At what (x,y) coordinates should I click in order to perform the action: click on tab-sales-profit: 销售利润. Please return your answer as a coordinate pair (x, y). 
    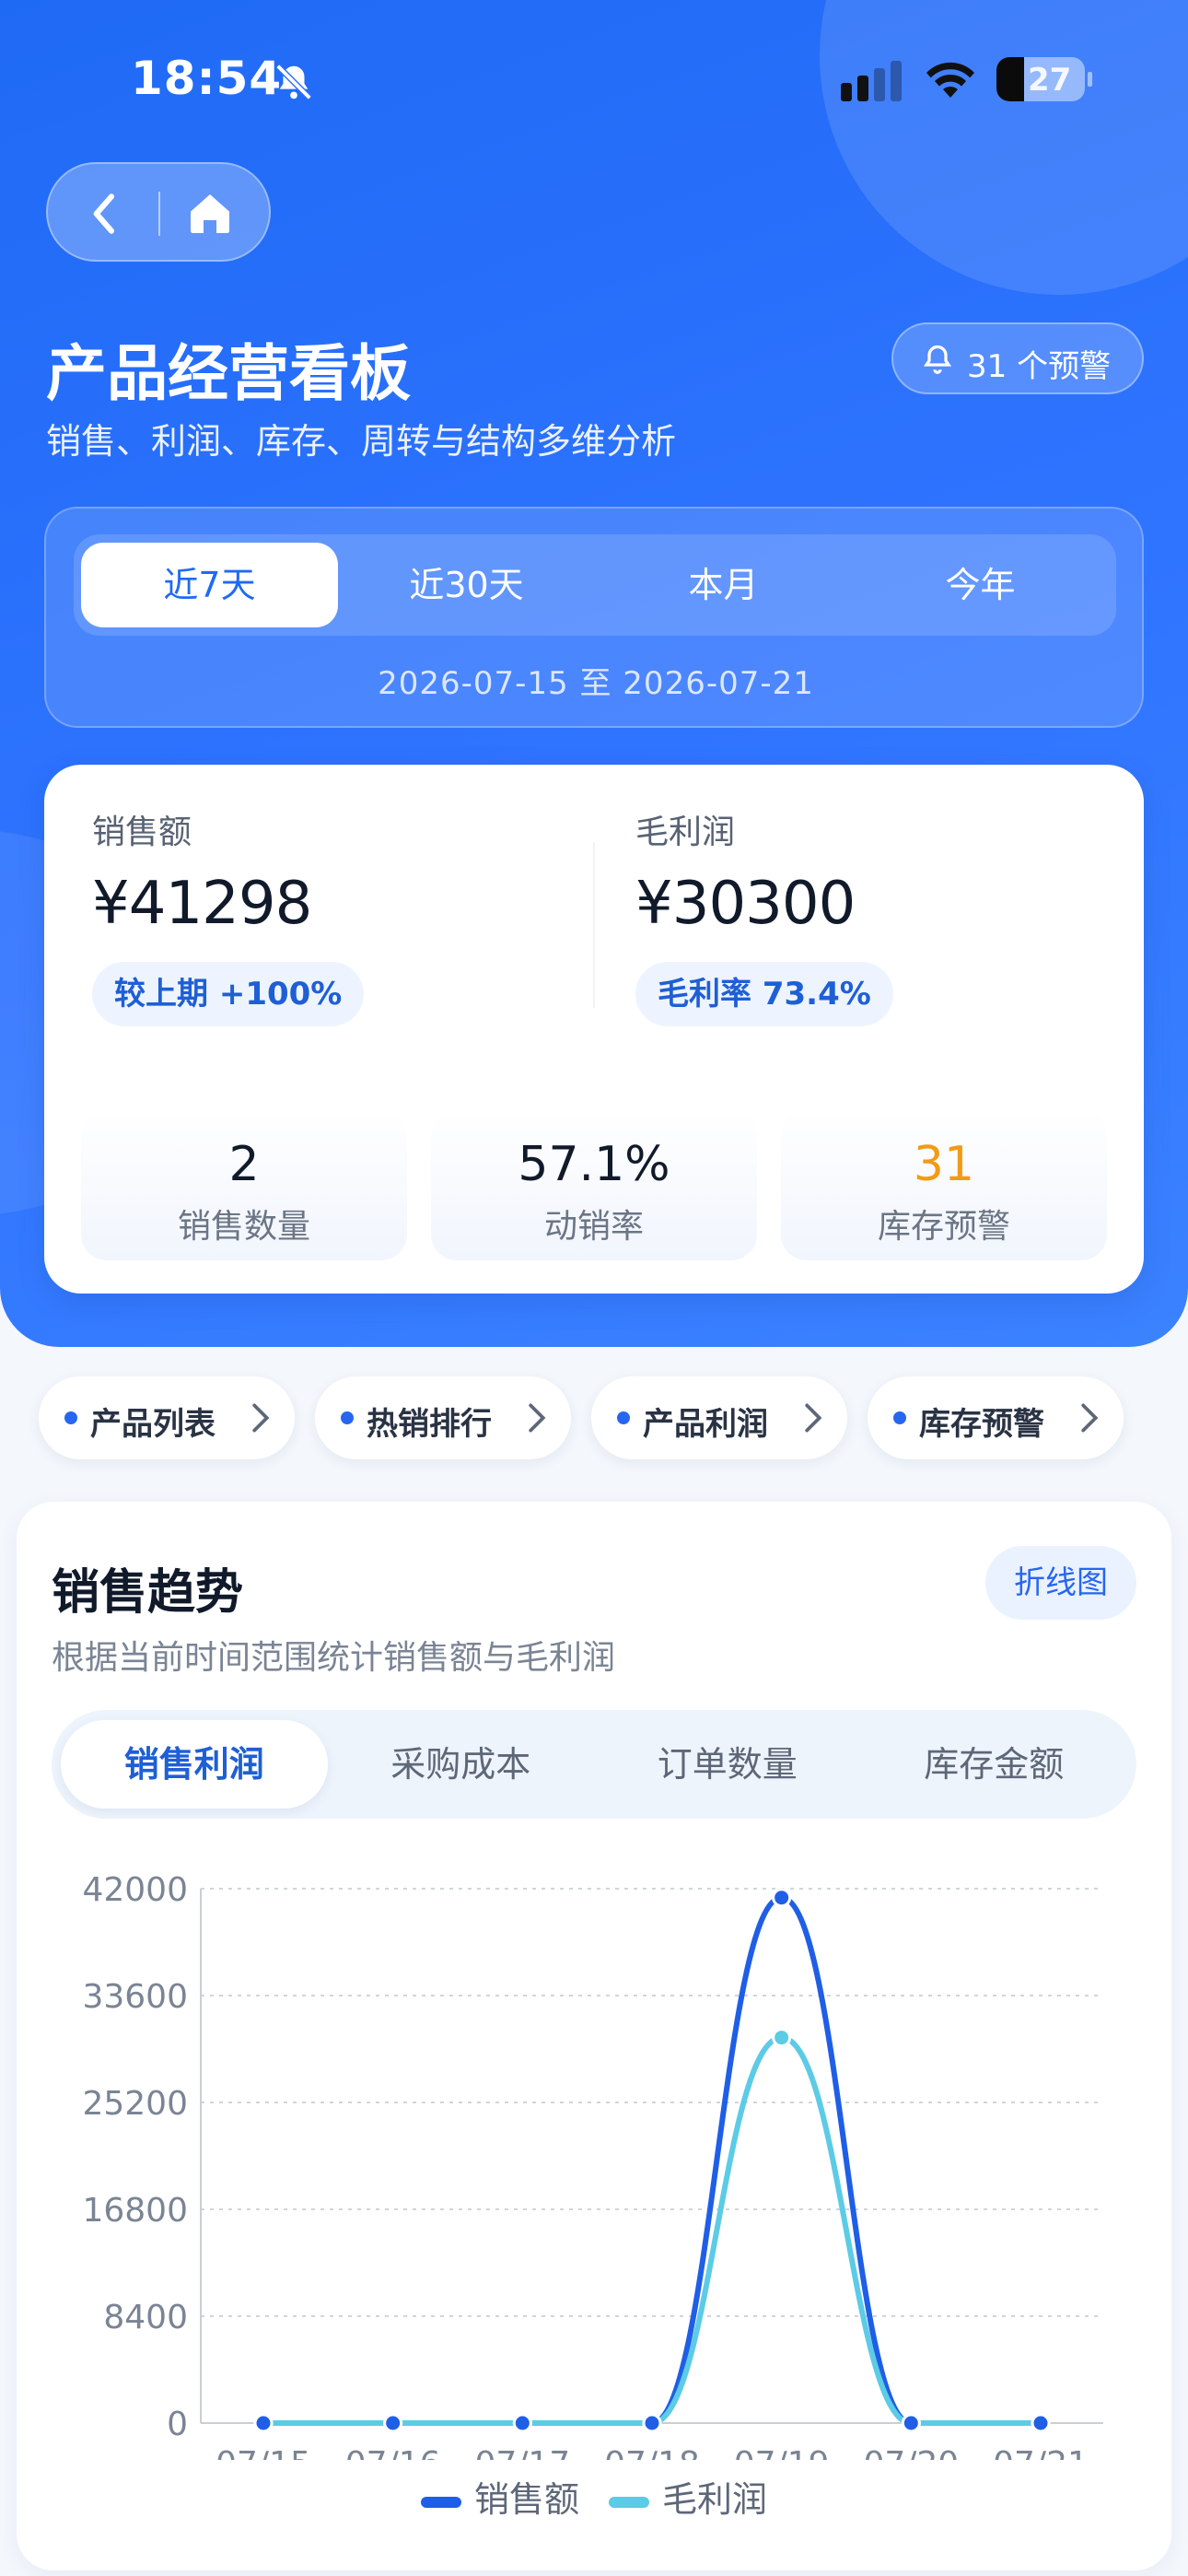
    Looking at the image, I should click on (194, 1765).